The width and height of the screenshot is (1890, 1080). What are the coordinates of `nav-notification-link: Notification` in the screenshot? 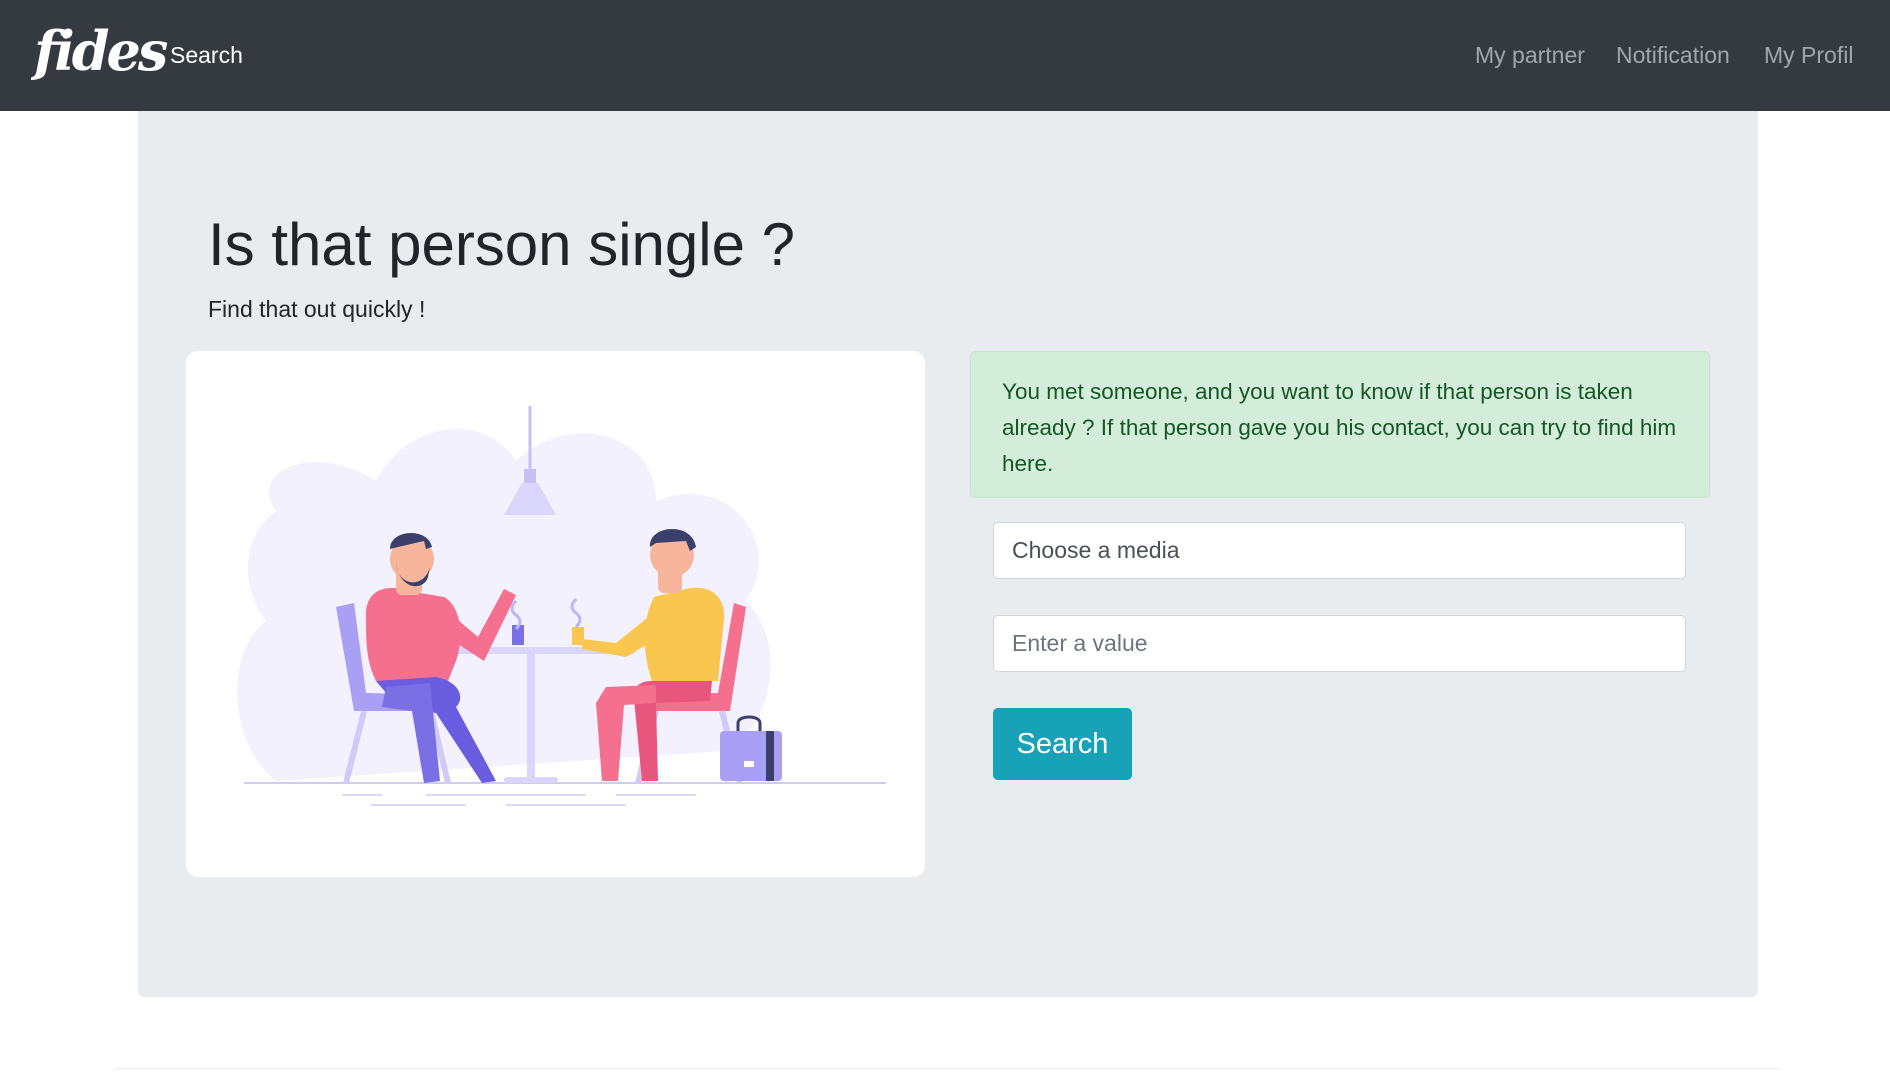 It's located at (1673, 55).